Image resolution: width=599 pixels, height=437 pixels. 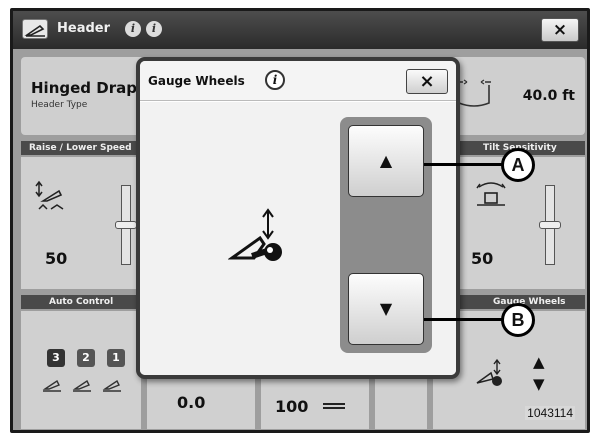 I want to click on tilt-value: 50, so click(x=482, y=258).